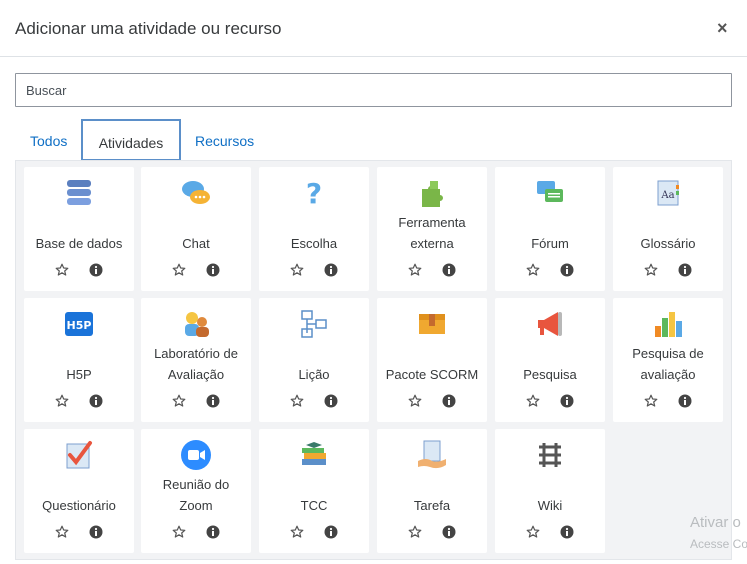 The image size is (747, 564). Describe the element at coordinates (79, 229) in the screenshot. I see `activity-card: Base de dados` at that location.